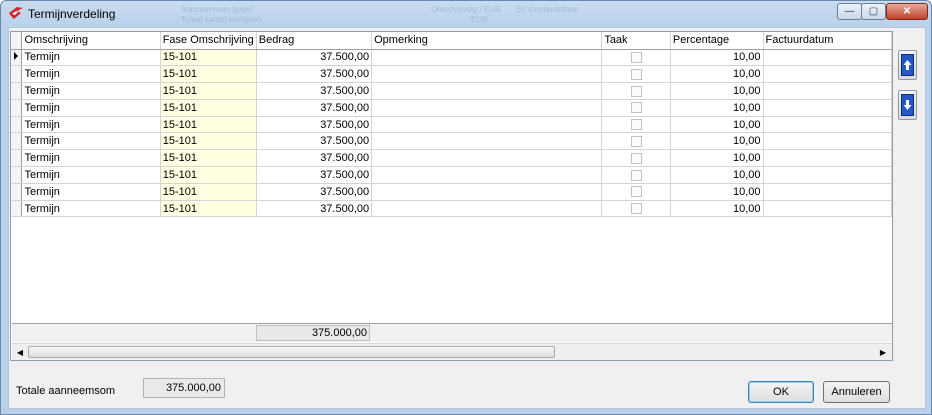 The width and height of the screenshot is (932, 415). What do you see at coordinates (20, 352) in the screenshot?
I see `scroll-left-icon: ◀` at bounding box center [20, 352].